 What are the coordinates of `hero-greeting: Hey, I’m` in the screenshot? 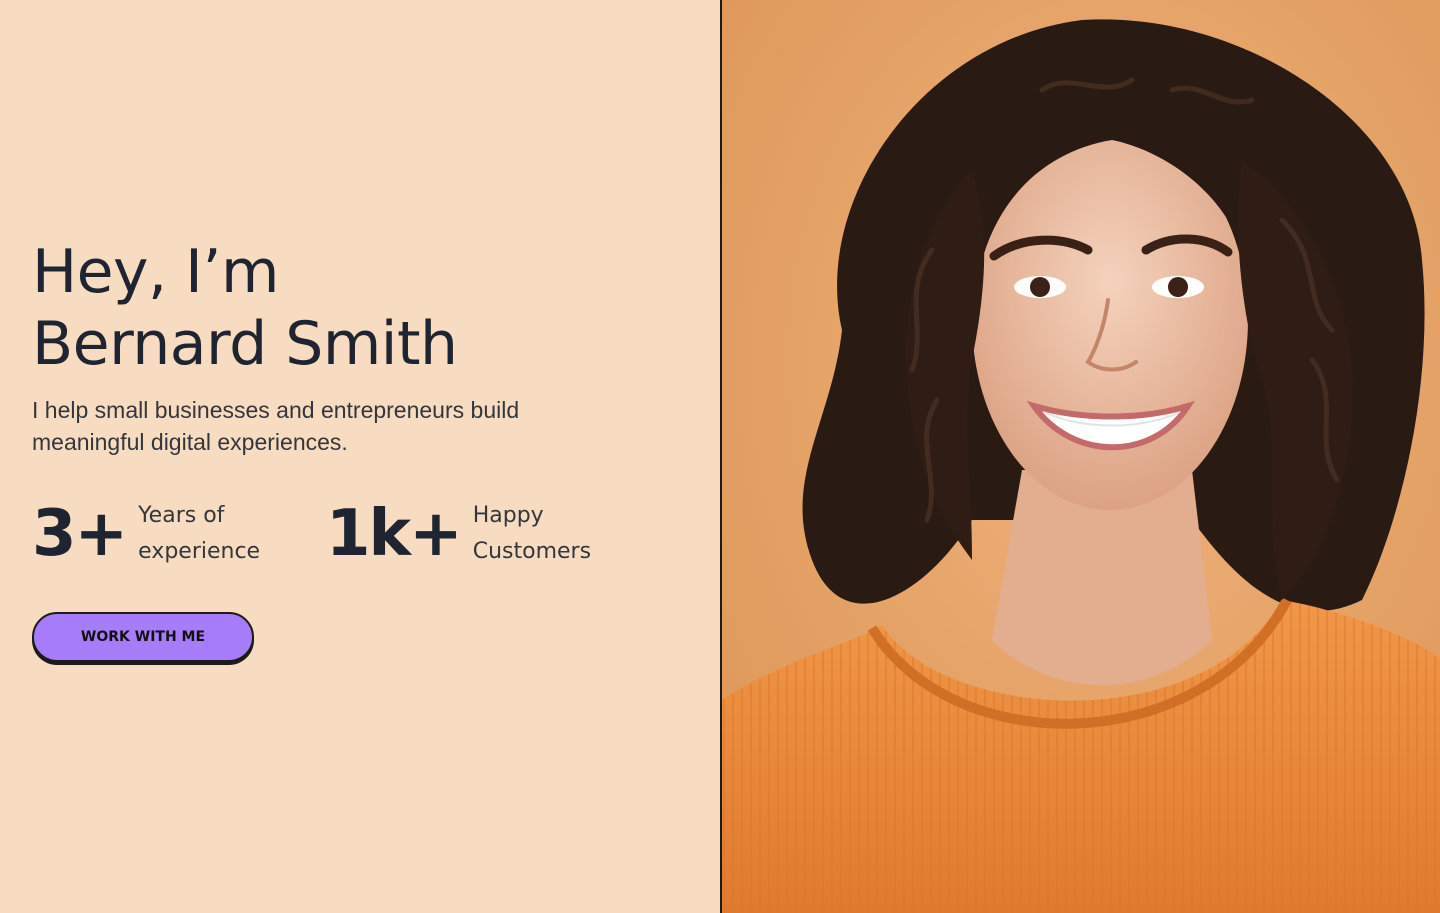 It's located at (155, 272).